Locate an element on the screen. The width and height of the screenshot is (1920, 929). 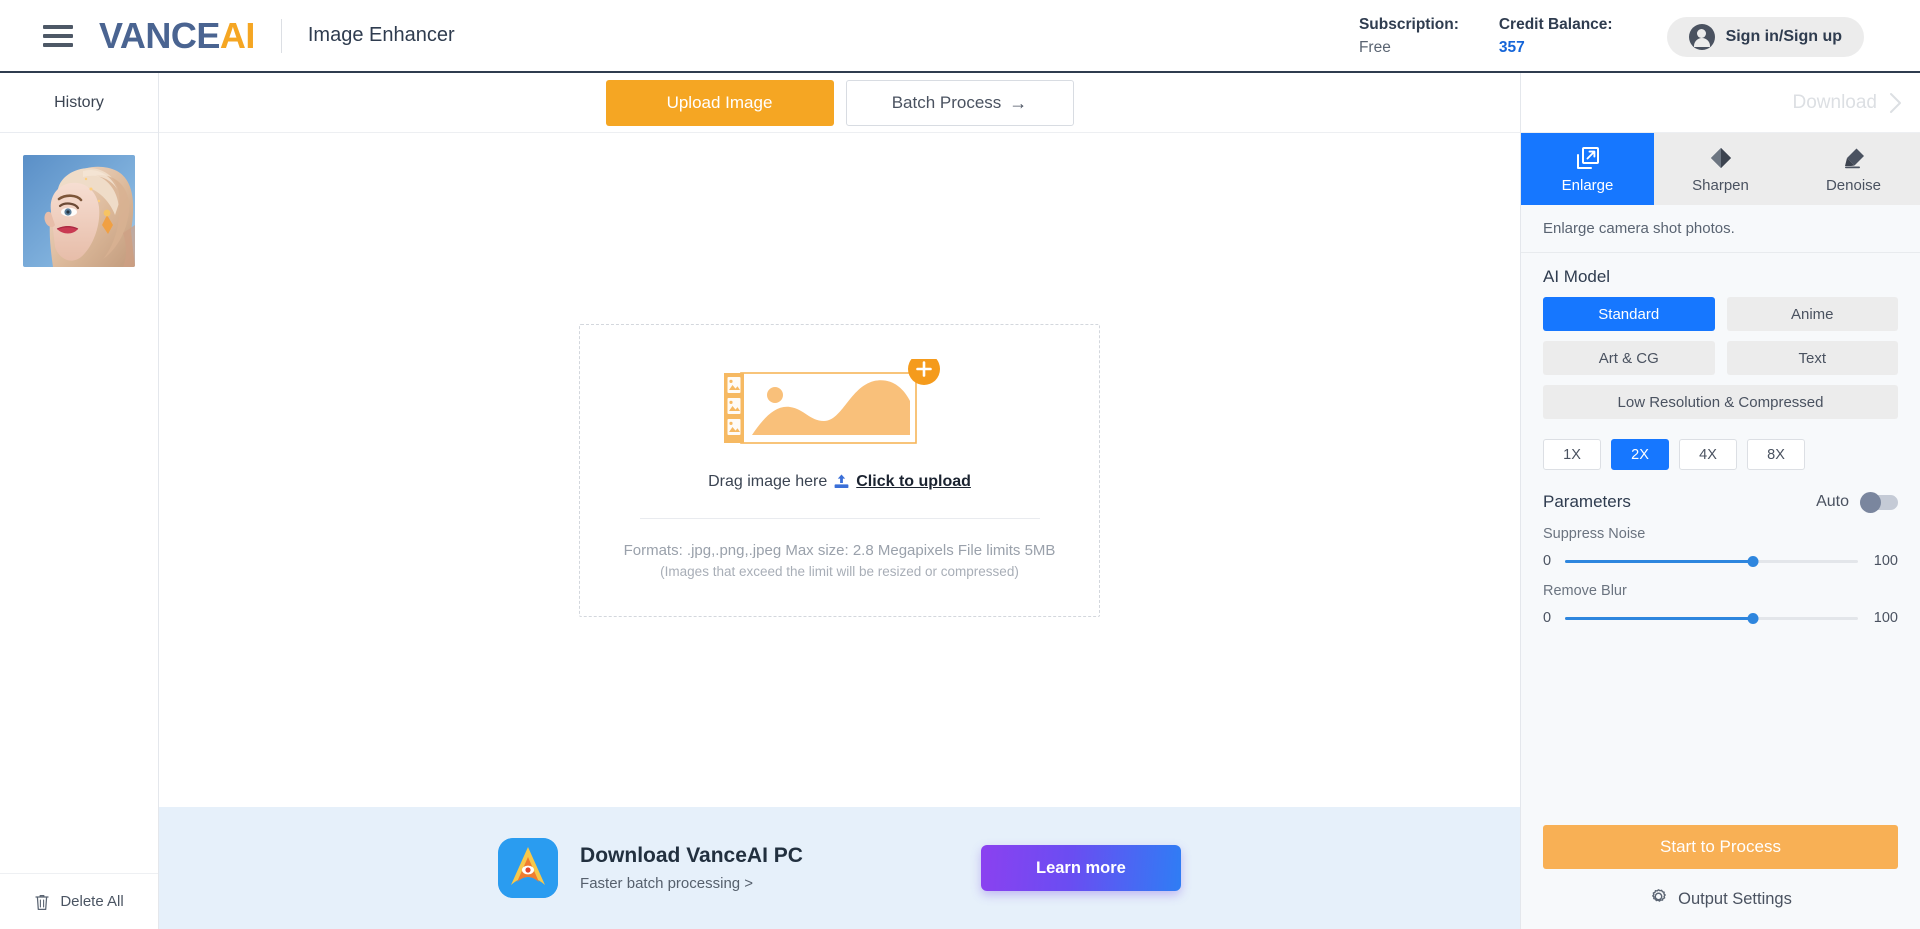
sign-in-sign-up-button: Sign in/Sign up is located at coordinates (1765, 36).